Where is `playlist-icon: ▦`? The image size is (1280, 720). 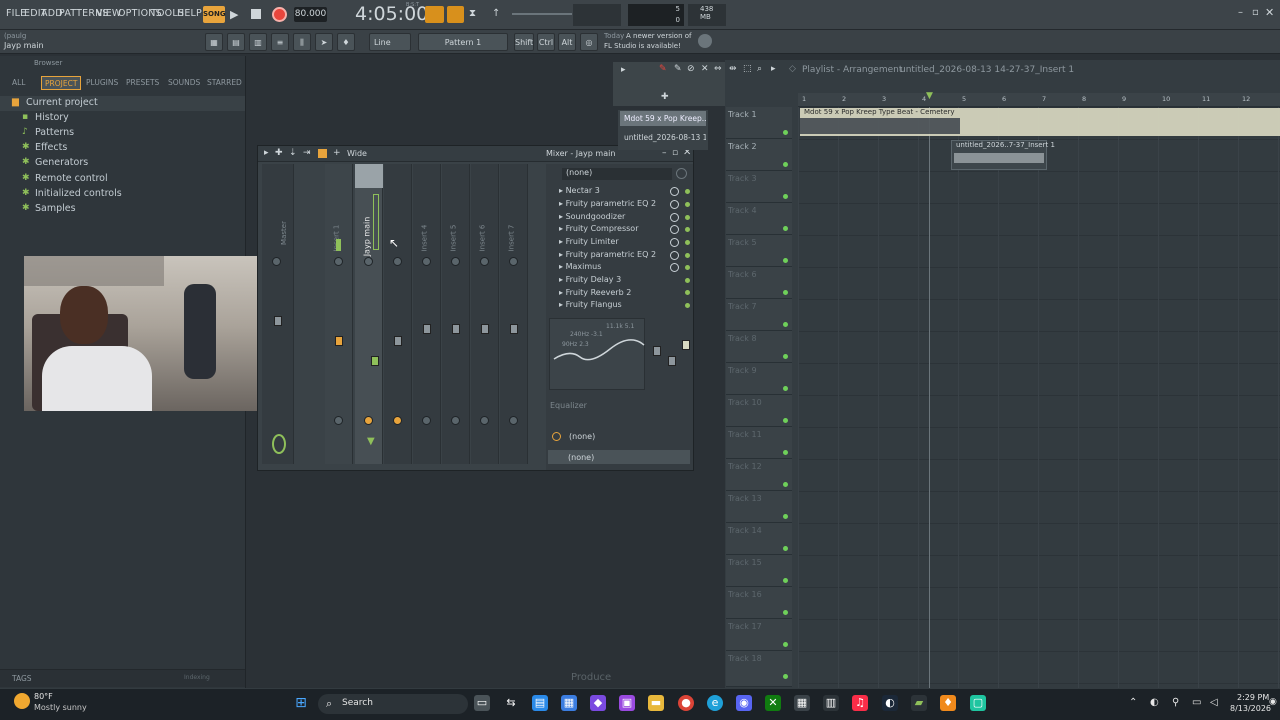 playlist-icon: ▦ is located at coordinates (214, 42).